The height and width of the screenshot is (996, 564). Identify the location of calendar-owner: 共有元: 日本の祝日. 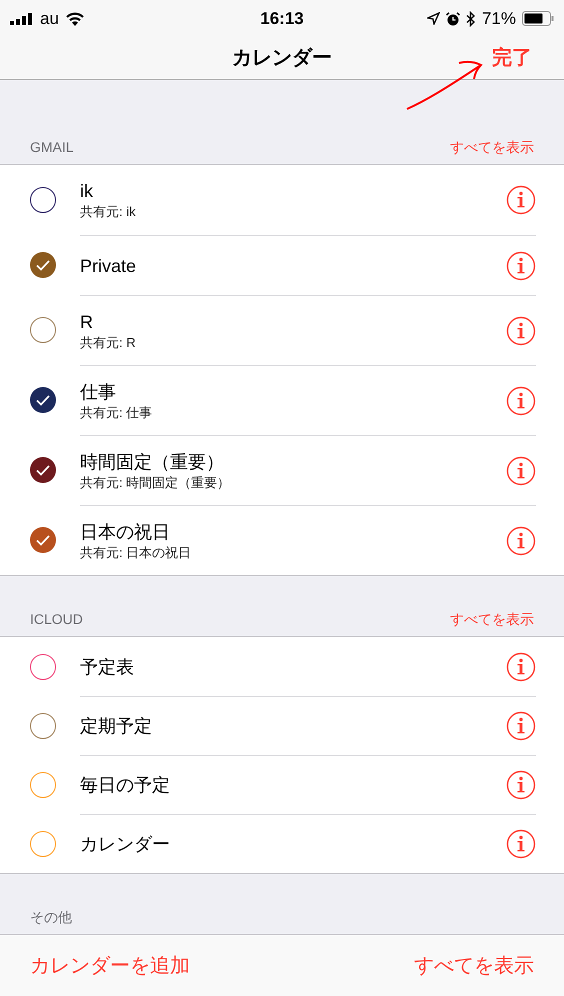
(136, 553).